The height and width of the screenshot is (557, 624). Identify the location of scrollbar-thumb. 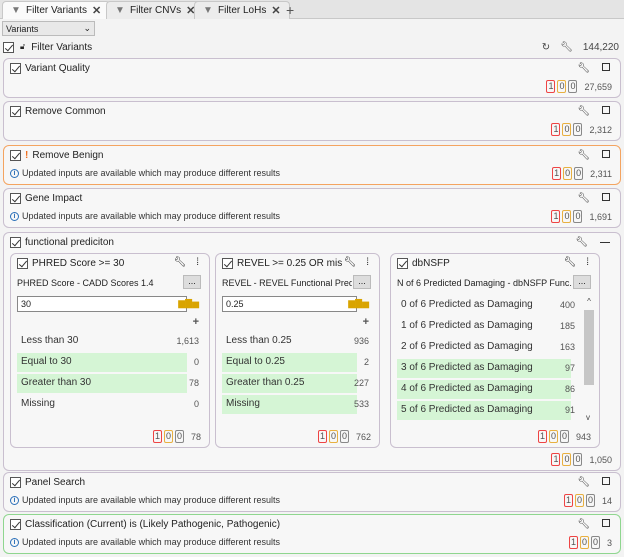
(589, 347).